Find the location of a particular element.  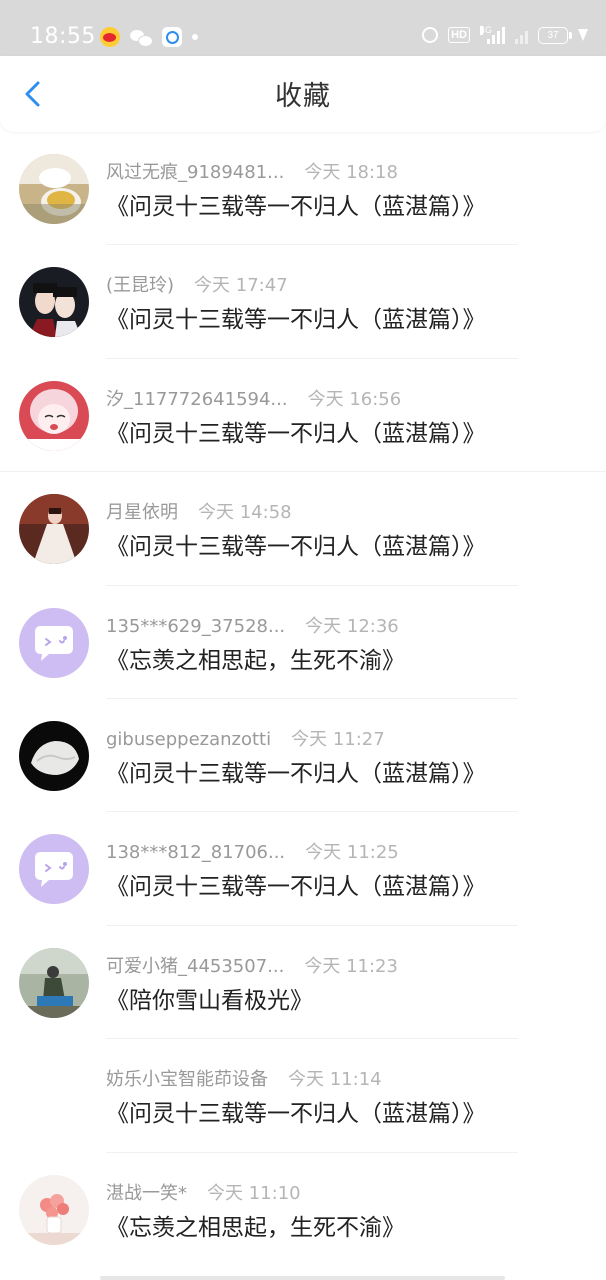

app-header: 收藏 is located at coordinates (303, 94).